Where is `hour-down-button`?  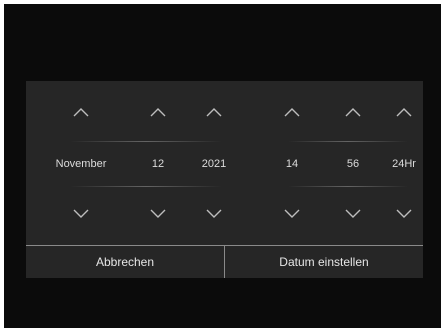 hour-down-button is located at coordinates (292, 214).